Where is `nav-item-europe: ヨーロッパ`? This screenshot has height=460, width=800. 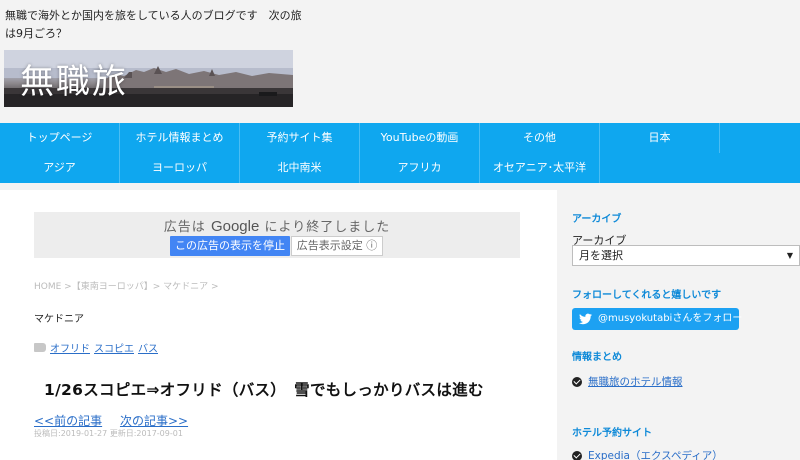
nav-item-europe: ヨーロッパ is located at coordinates (180, 168).